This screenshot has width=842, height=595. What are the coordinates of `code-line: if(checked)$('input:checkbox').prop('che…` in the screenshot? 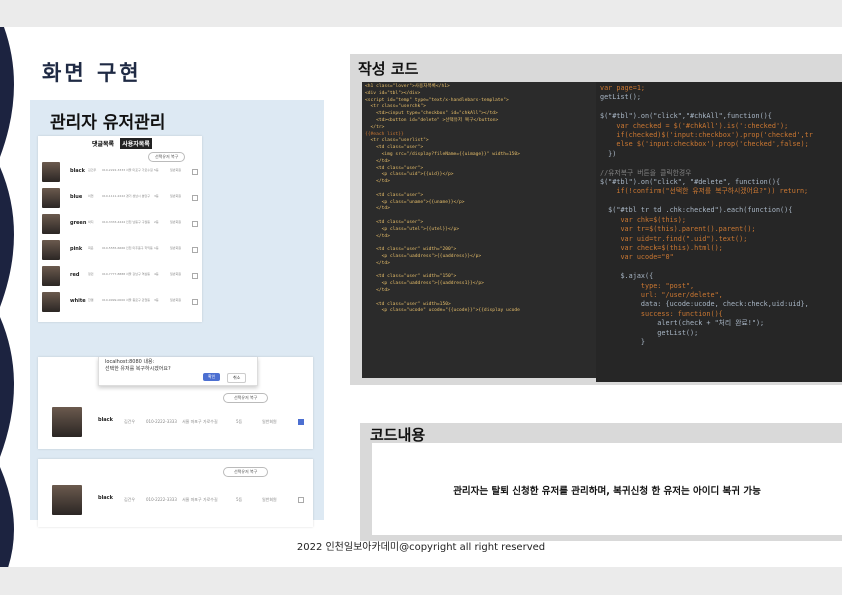 It's located at (706, 135).